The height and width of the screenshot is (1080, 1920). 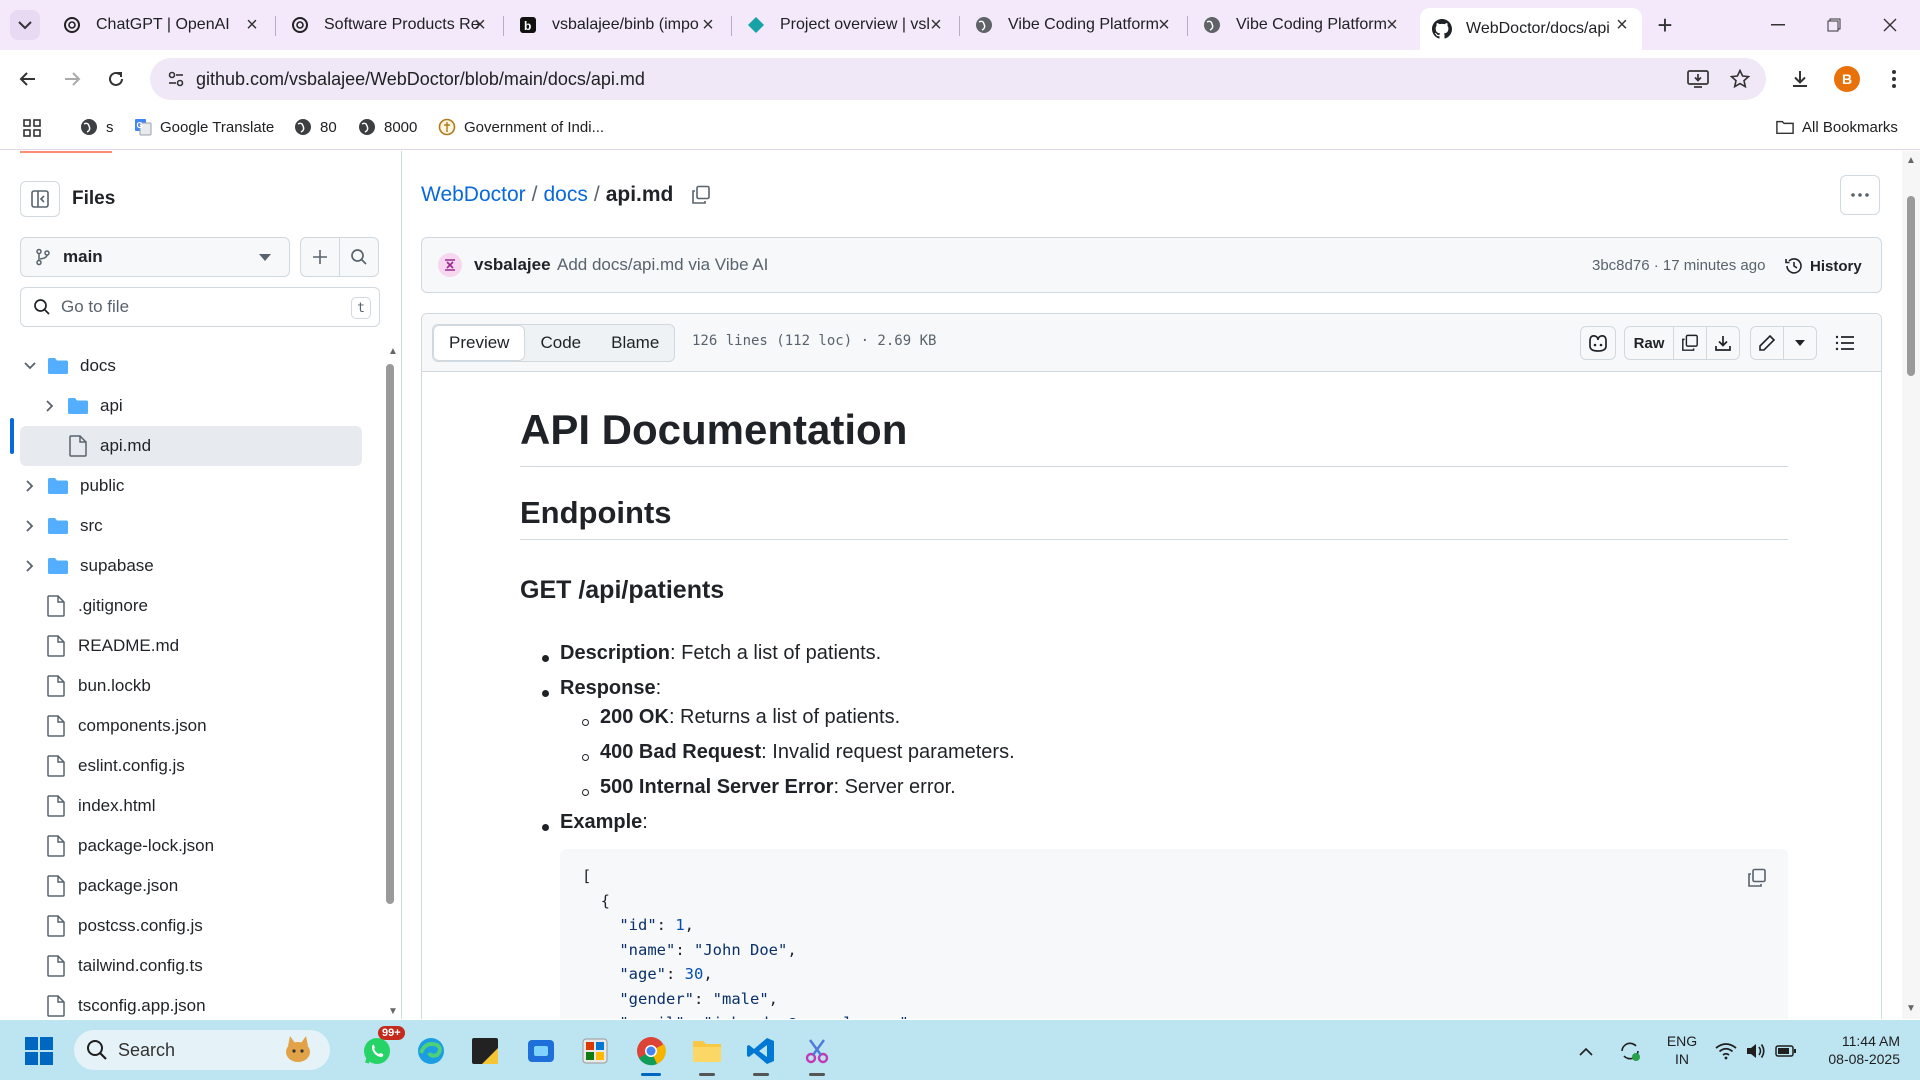 I want to click on tree-file: bun.lockb, so click(x=191, y=686).